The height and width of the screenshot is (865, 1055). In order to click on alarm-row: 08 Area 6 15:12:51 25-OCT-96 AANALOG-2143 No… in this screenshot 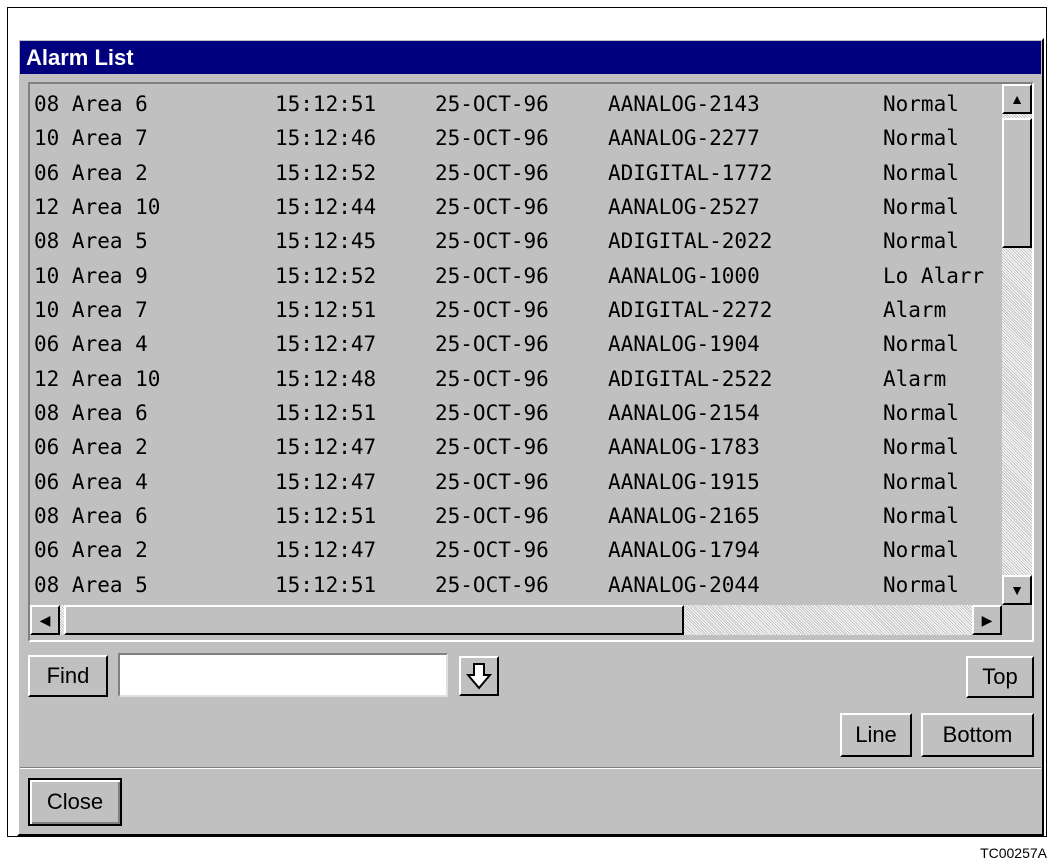, I will do `click(516, 105)`.